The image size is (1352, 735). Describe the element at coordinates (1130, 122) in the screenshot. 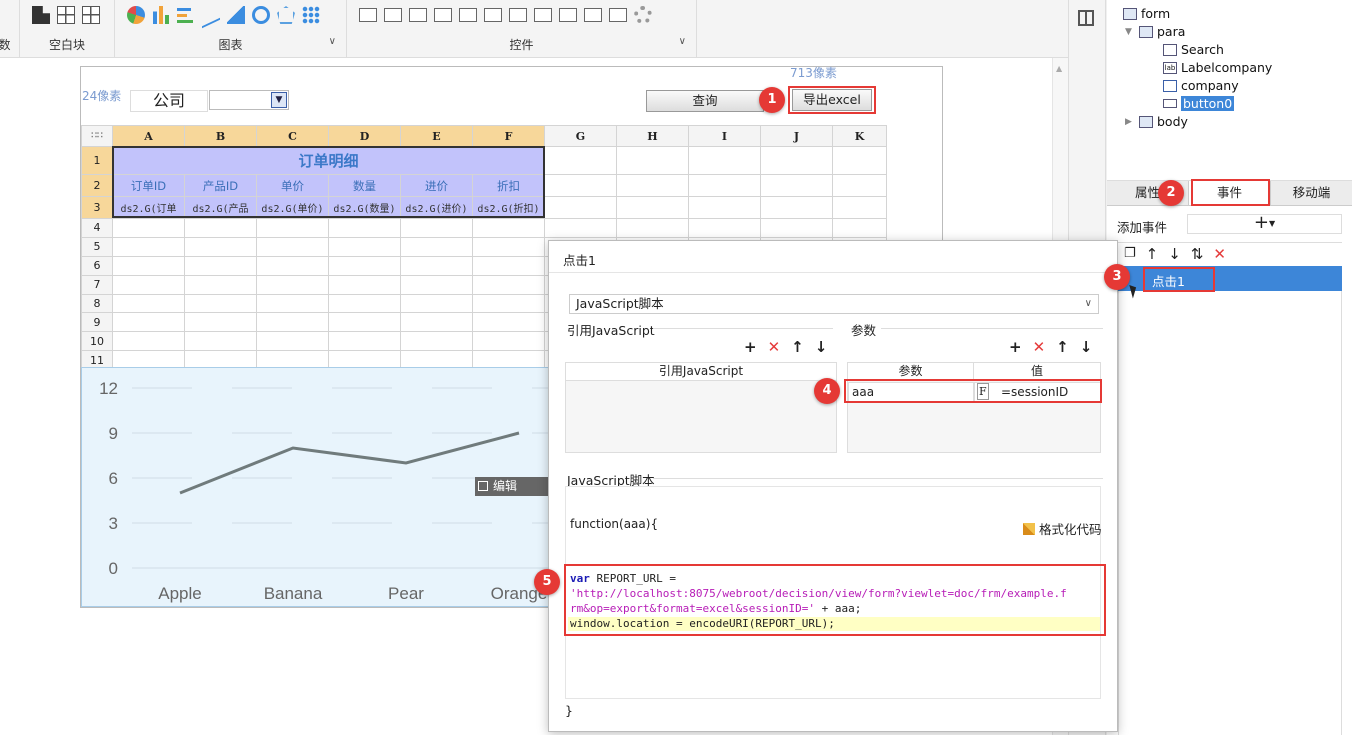

I see `expand-icon: ▶` at that location.